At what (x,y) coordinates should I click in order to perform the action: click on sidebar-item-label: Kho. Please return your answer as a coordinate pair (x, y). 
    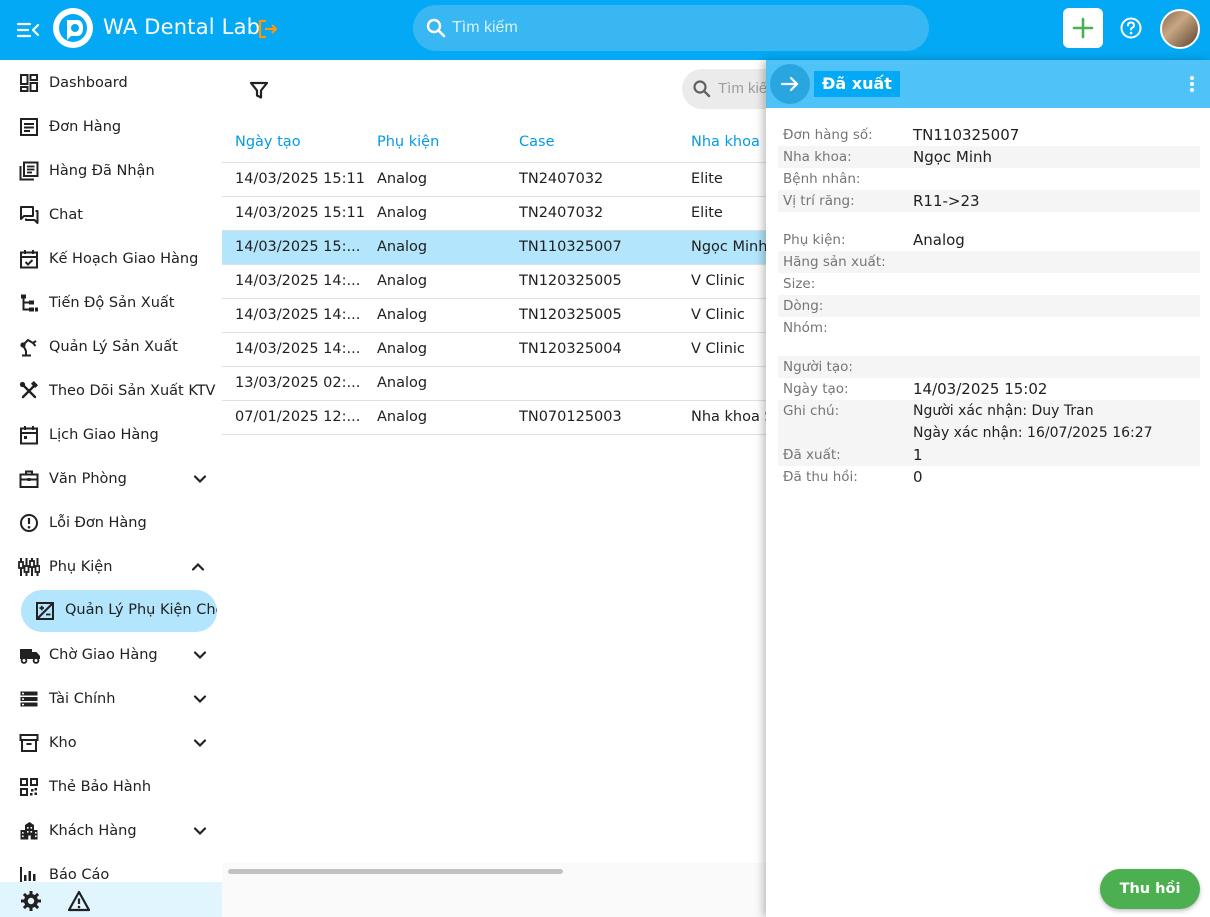
    Looking at the image, I should click on (63, 743).